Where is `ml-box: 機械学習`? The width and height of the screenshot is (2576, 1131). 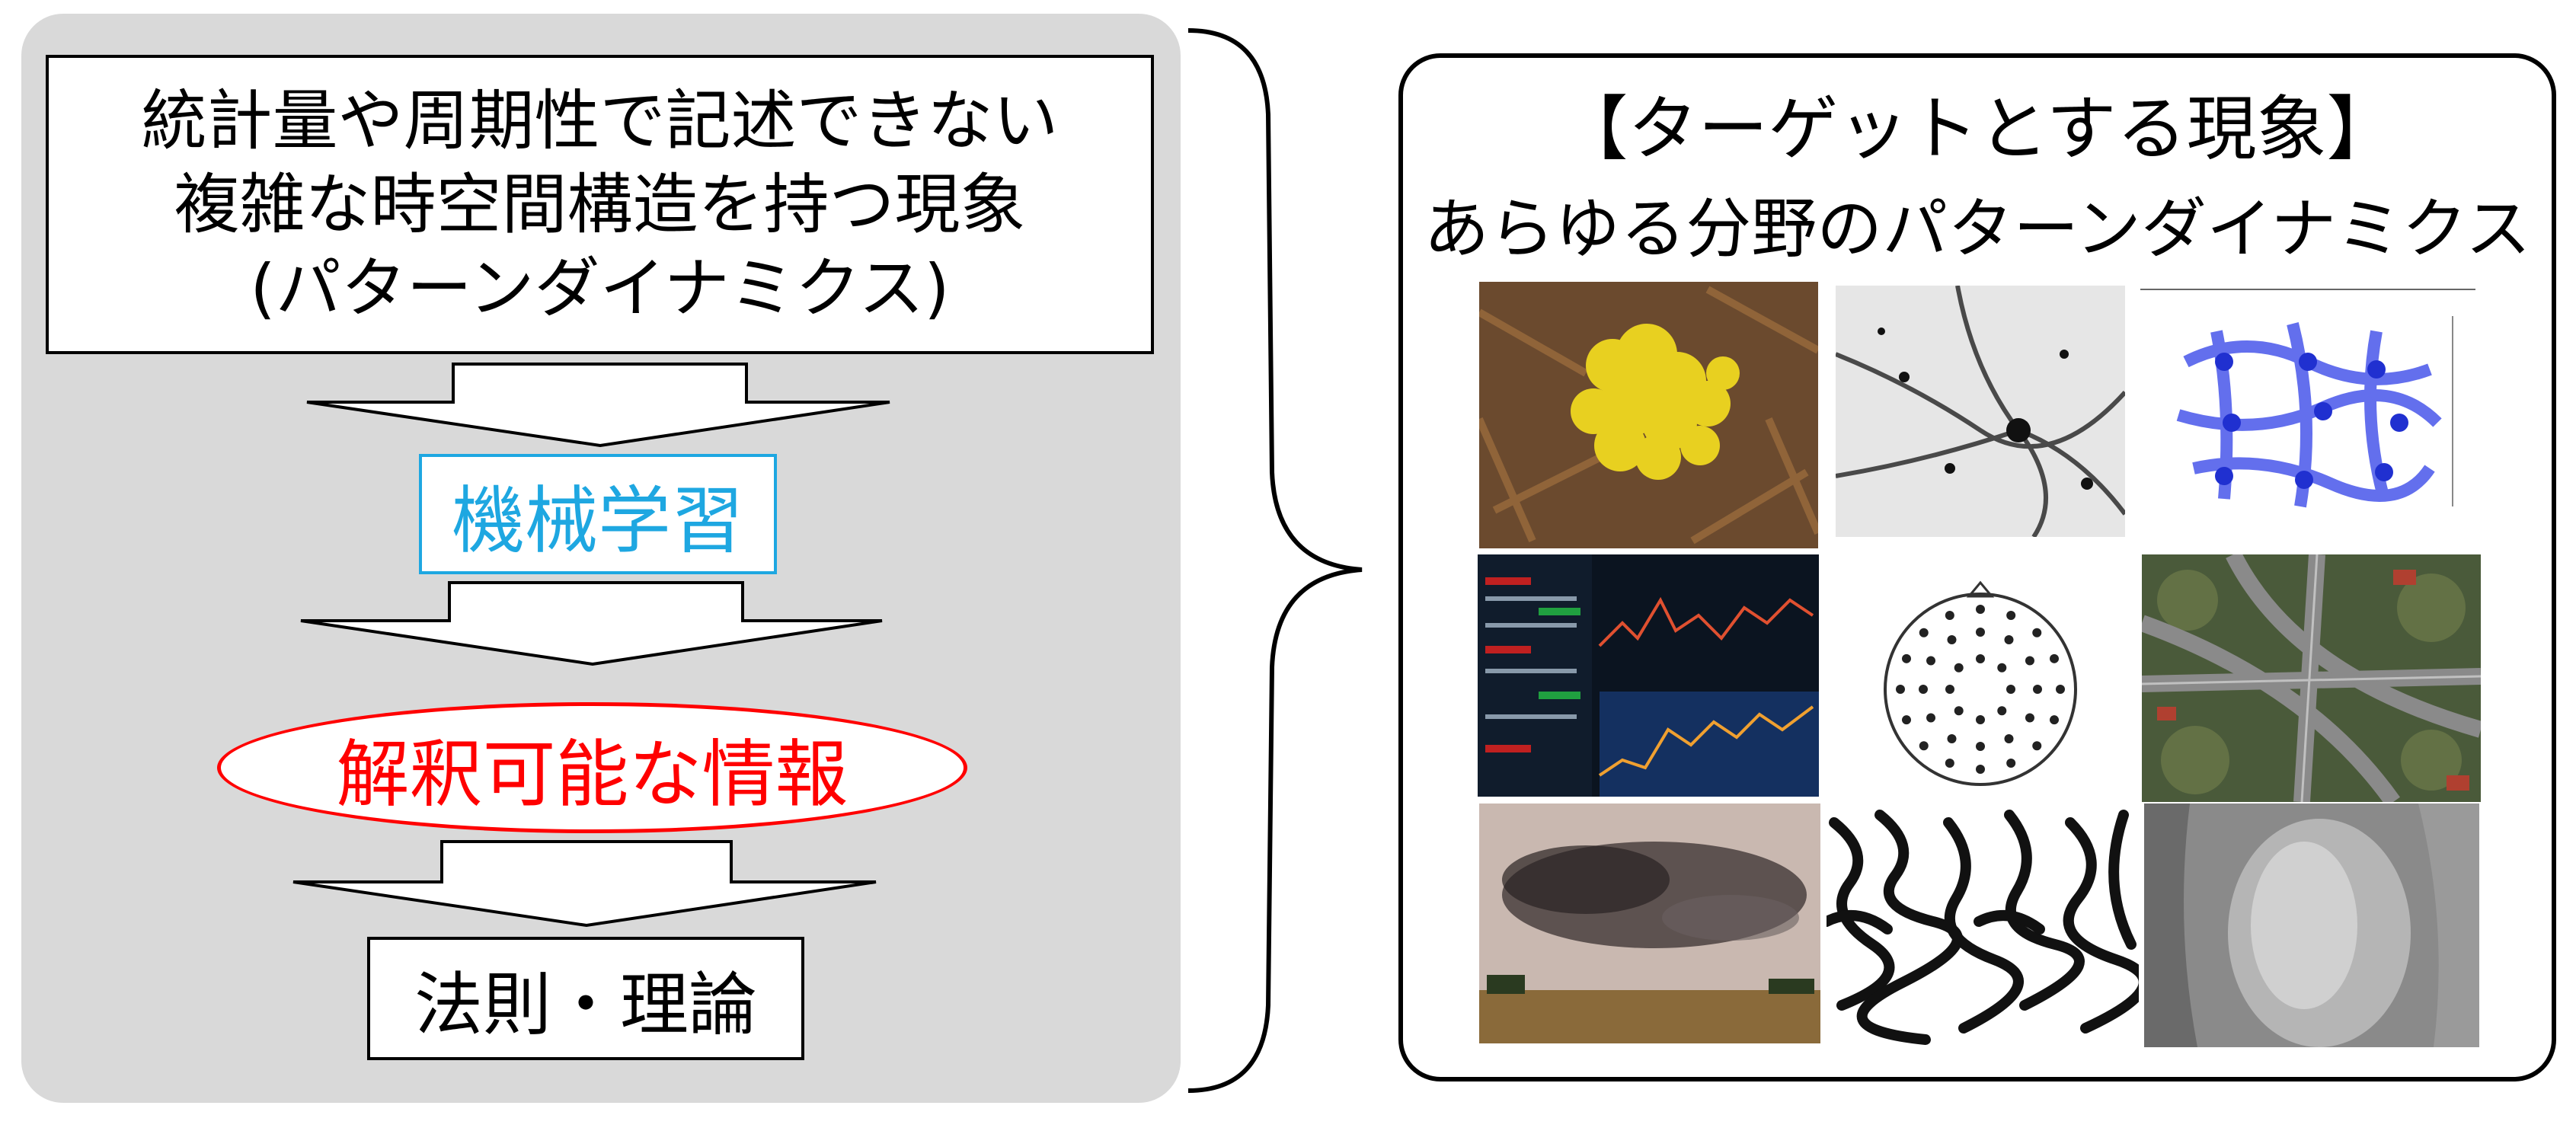 ml-box: 機械学習 is located at coordinates (598, 514).